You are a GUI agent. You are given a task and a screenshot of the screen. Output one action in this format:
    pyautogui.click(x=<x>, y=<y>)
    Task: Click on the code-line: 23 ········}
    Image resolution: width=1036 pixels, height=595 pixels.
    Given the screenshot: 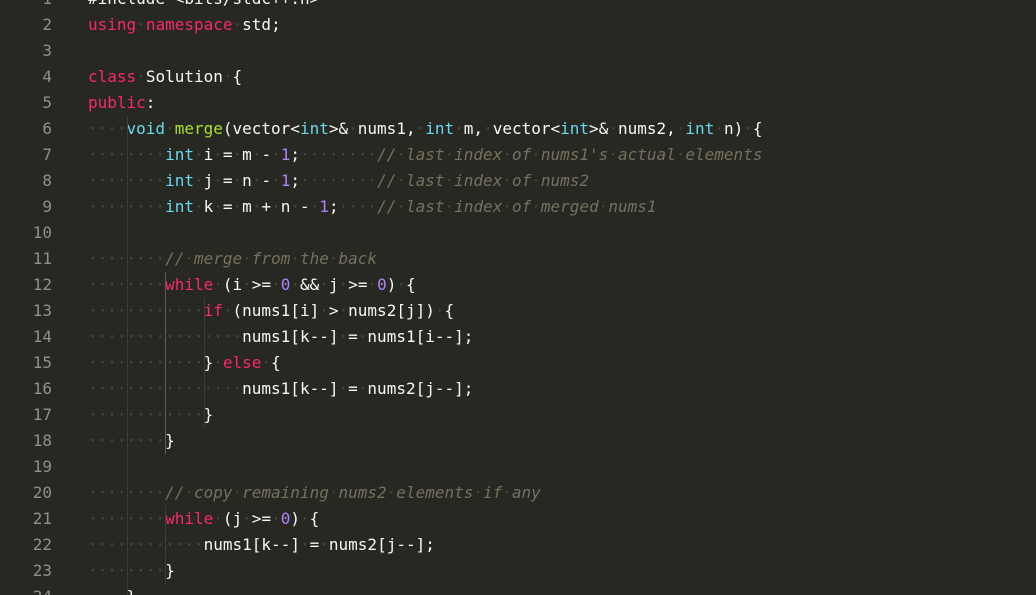 What is the action you would take?
    pyautogui.click(x=518, y=571)
    